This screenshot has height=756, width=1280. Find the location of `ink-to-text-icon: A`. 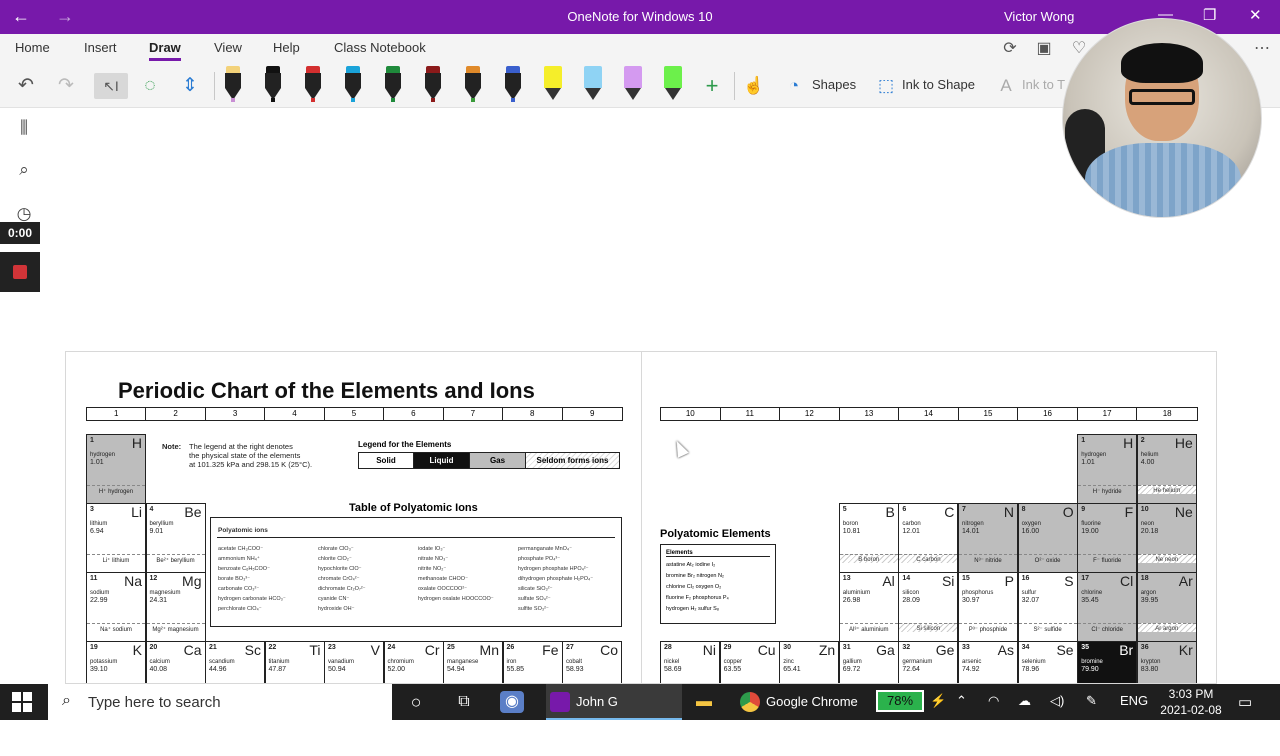

ink-to-text-icon: A is located at coordinates (1006, 86).